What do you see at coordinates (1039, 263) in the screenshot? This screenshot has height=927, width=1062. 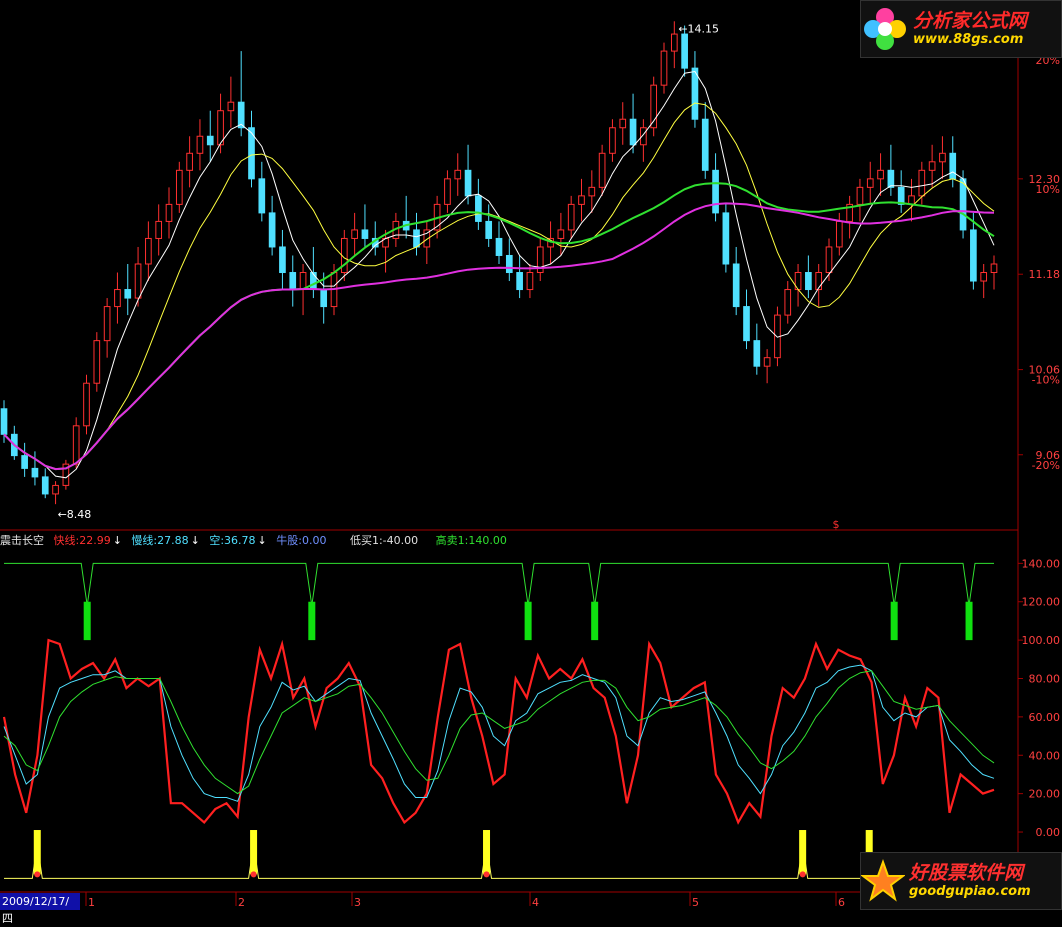 I see `price-axis: 12.3011.1810.069.0620%10%-10%-20%` at bounding box center [1039, 263].